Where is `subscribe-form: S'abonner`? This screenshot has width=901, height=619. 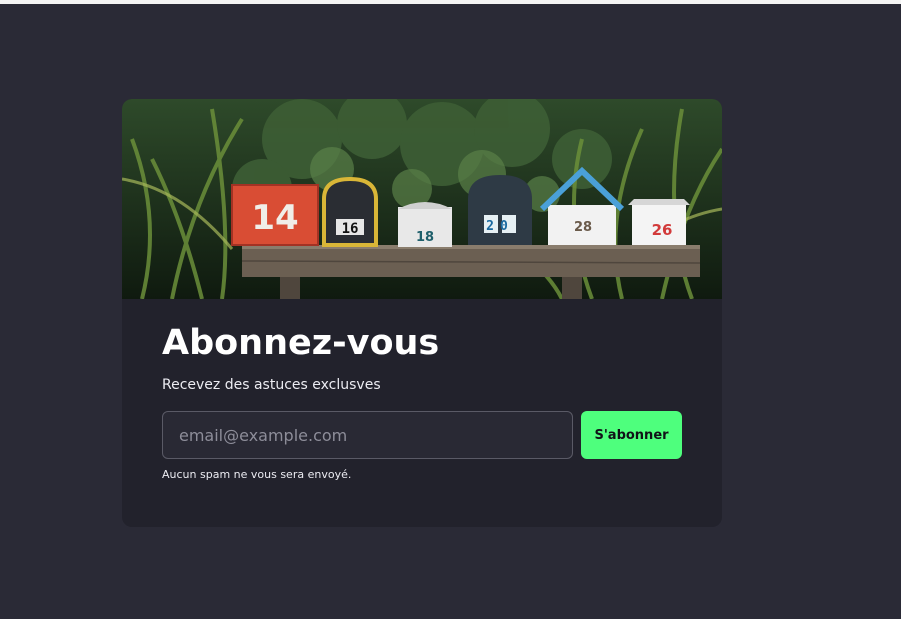
subscribe-form: S'abonner is located at coordinates (422, 435).